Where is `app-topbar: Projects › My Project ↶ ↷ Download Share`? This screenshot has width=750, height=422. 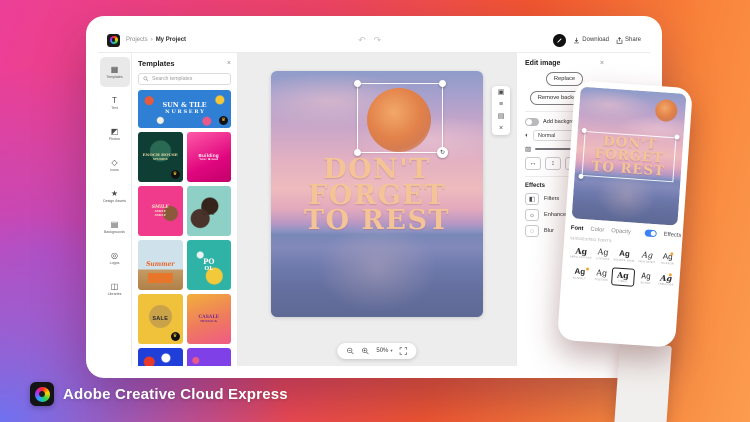 app-topbar: Projects › My Project ↶ ↷ Download Share is located at coordinates (374, 40).